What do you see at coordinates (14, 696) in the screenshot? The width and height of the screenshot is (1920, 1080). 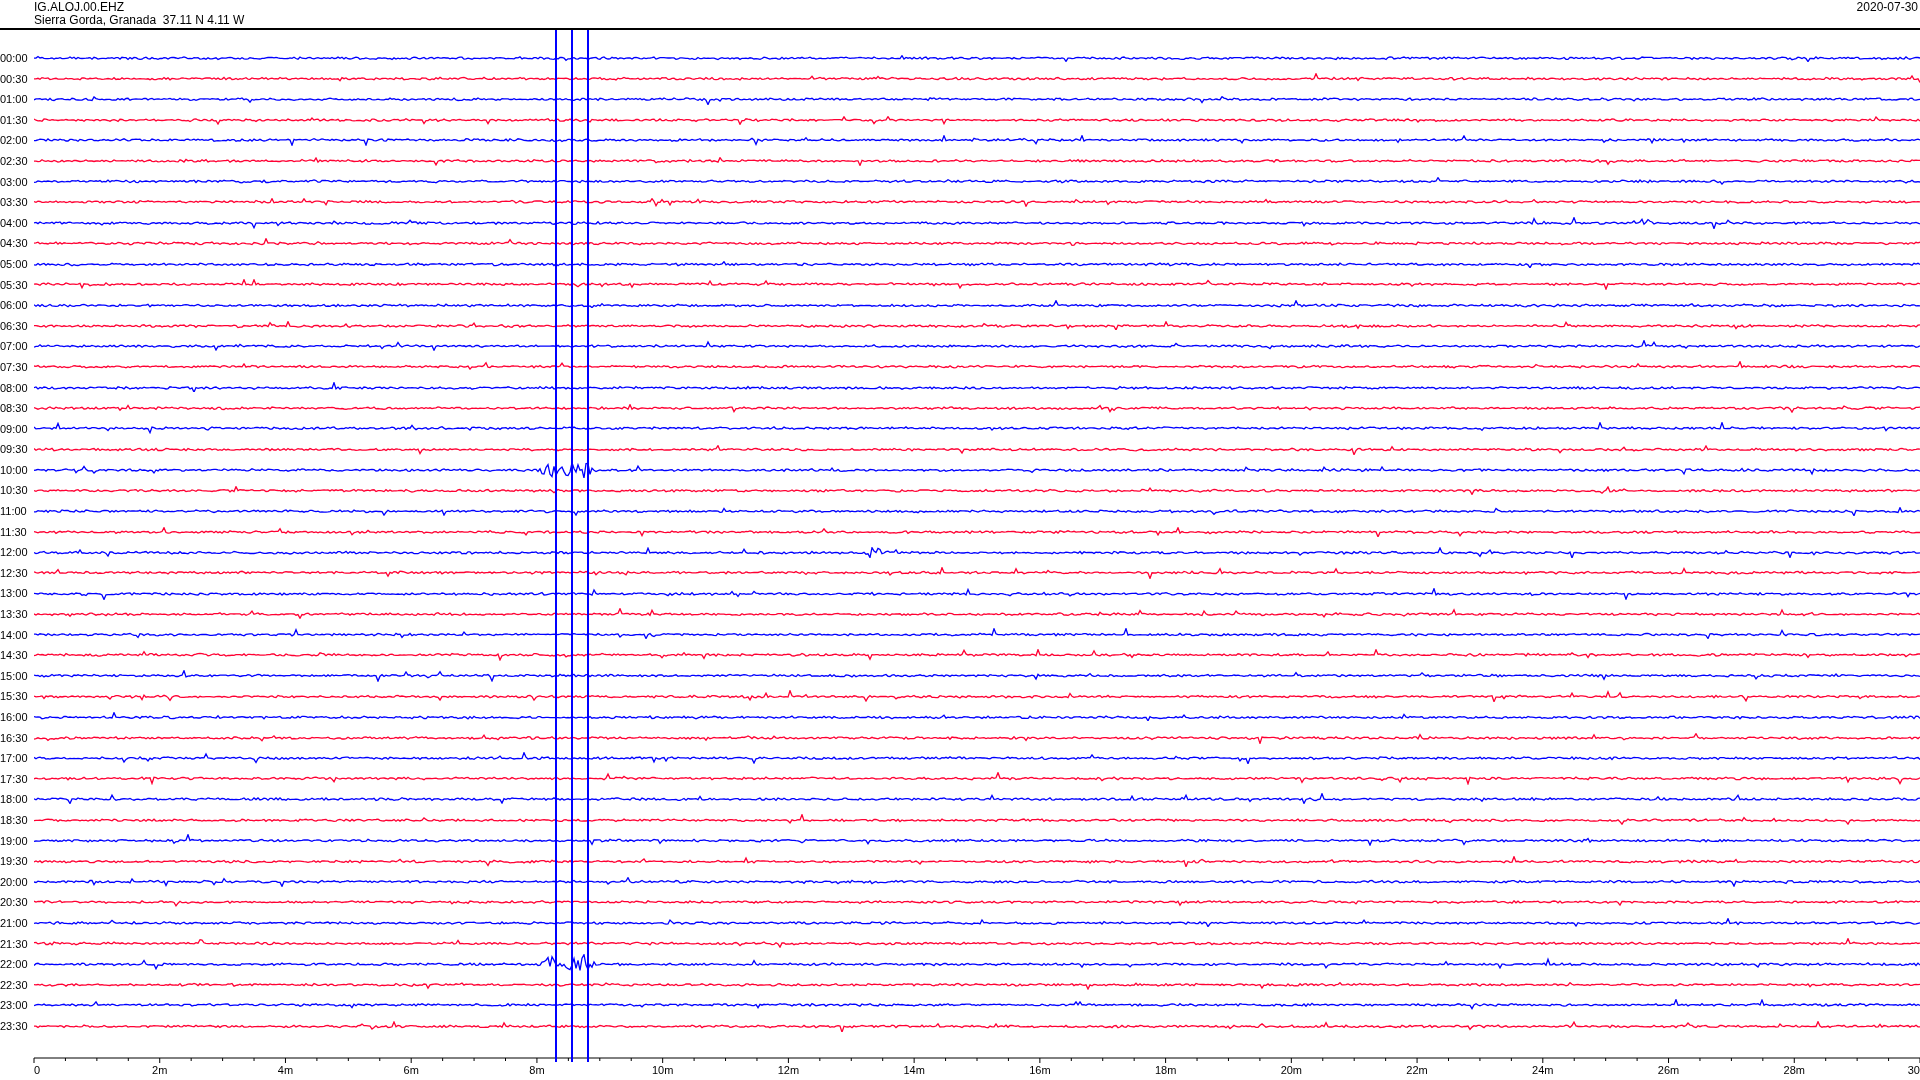 I see `trace-time-label: 15:30` at bounding box center [14, 696].